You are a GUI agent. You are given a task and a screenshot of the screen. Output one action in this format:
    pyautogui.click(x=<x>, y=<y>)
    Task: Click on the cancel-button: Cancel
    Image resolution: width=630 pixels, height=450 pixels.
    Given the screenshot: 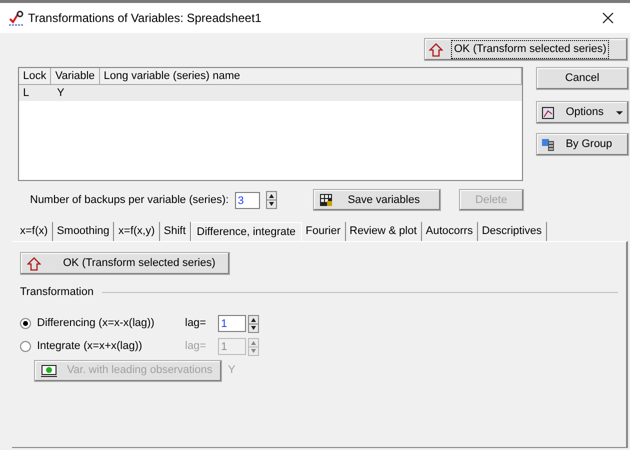 What is the action you would take?
    pyautogui.click(x=582, y=78)
    